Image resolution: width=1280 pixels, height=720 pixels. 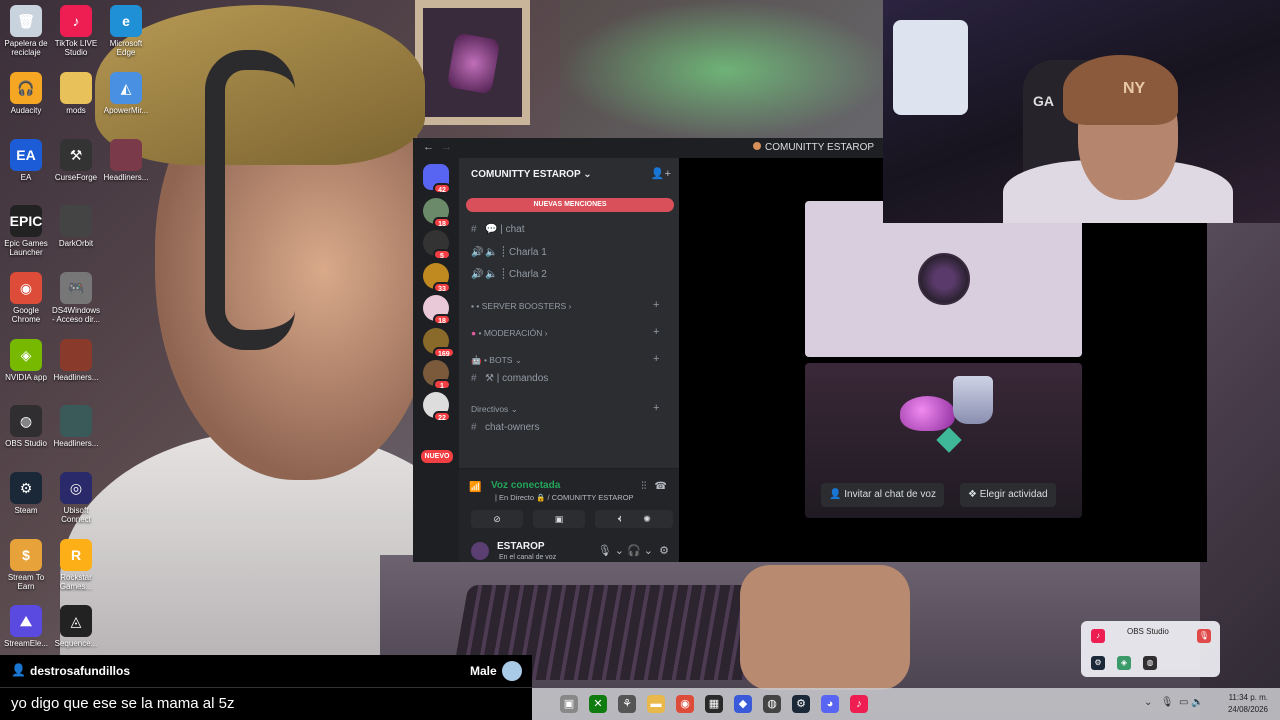 What do you see at coordinates (661, 486) in the screenshot?
I see `disconnect-icon: ☎` at bounding box center [661, 486].